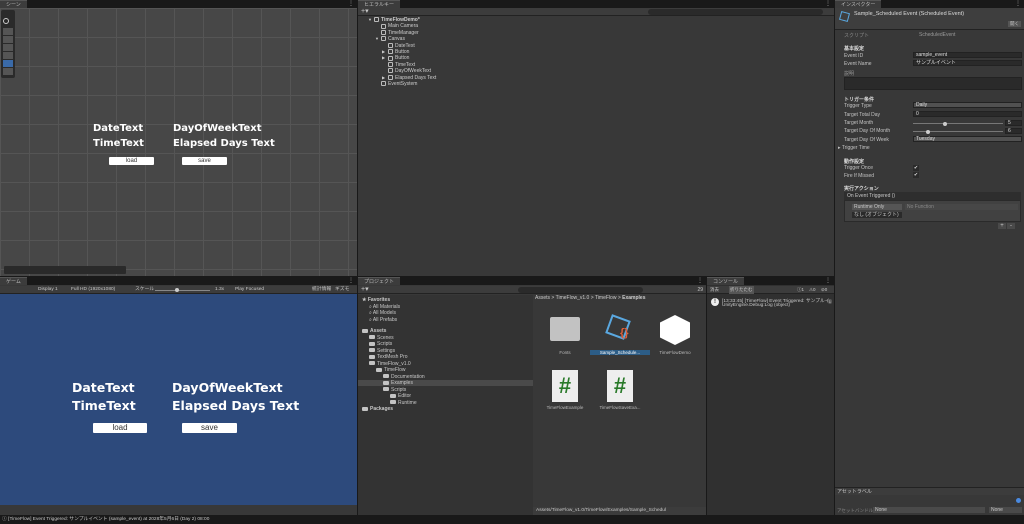 The height and width of the screenshot is (524, 1024). I want to click on rotate-tool-icon, so click(8, 47).